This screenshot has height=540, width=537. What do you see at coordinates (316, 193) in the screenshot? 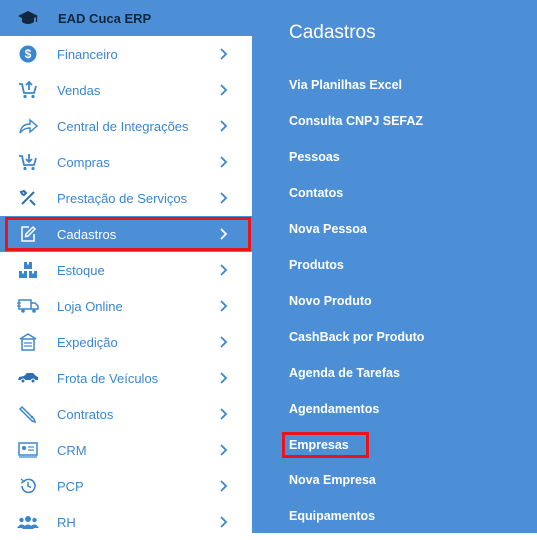
I see `submenu-item-contatos: Contatos` at bounding box center [316, 193].